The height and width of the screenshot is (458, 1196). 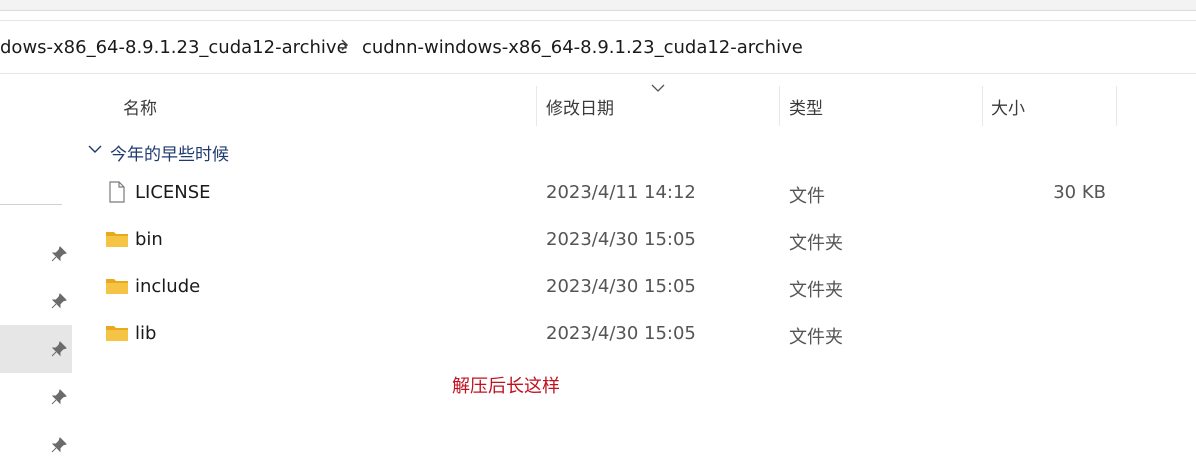 I want to click on file-row: LICENSE 2023/4/11 14:12 文件 30 KB, so click(x=600, y=192).